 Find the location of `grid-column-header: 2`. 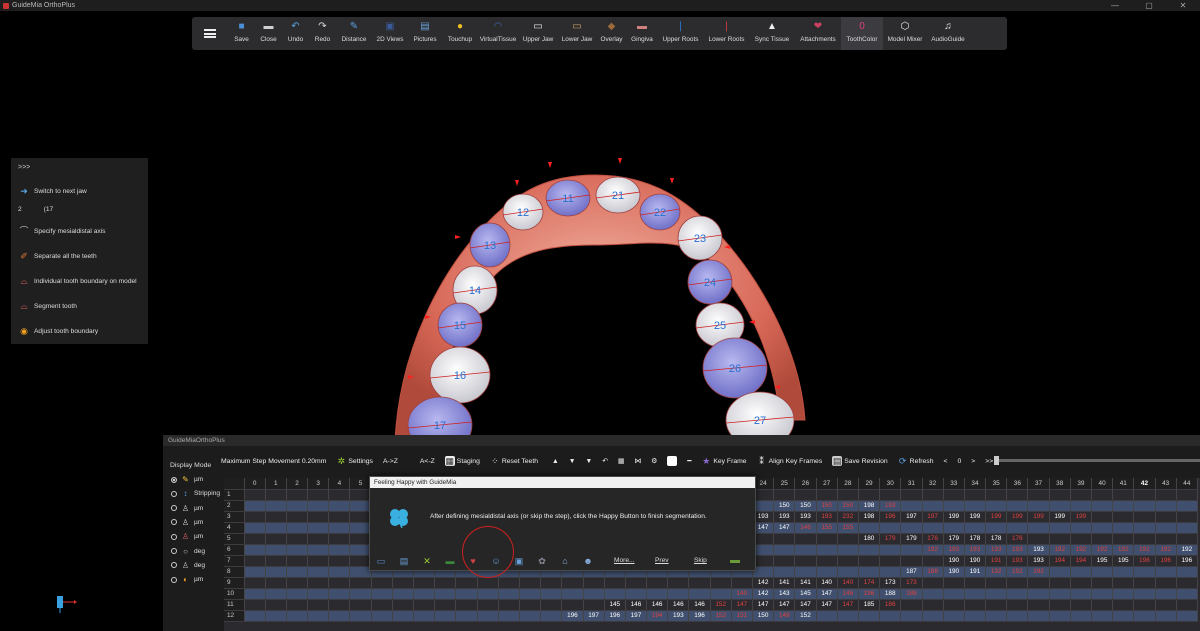

grid-column-header: 2 is located at coordinates (297, 484).